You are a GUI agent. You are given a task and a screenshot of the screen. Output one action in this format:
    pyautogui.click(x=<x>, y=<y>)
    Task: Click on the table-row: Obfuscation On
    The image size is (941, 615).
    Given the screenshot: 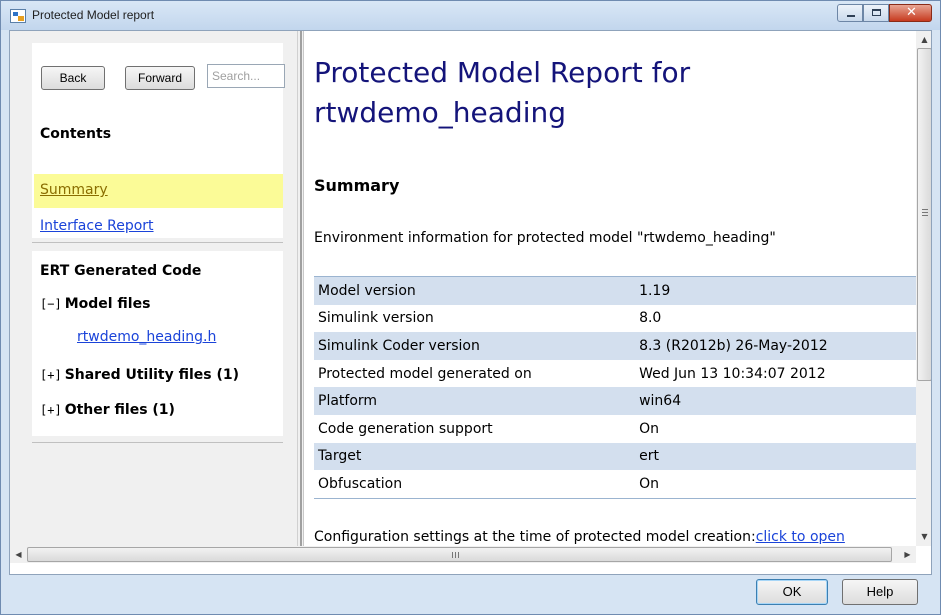 What is the action you would take?
    pyautogui.click(x=615, y=484)
    